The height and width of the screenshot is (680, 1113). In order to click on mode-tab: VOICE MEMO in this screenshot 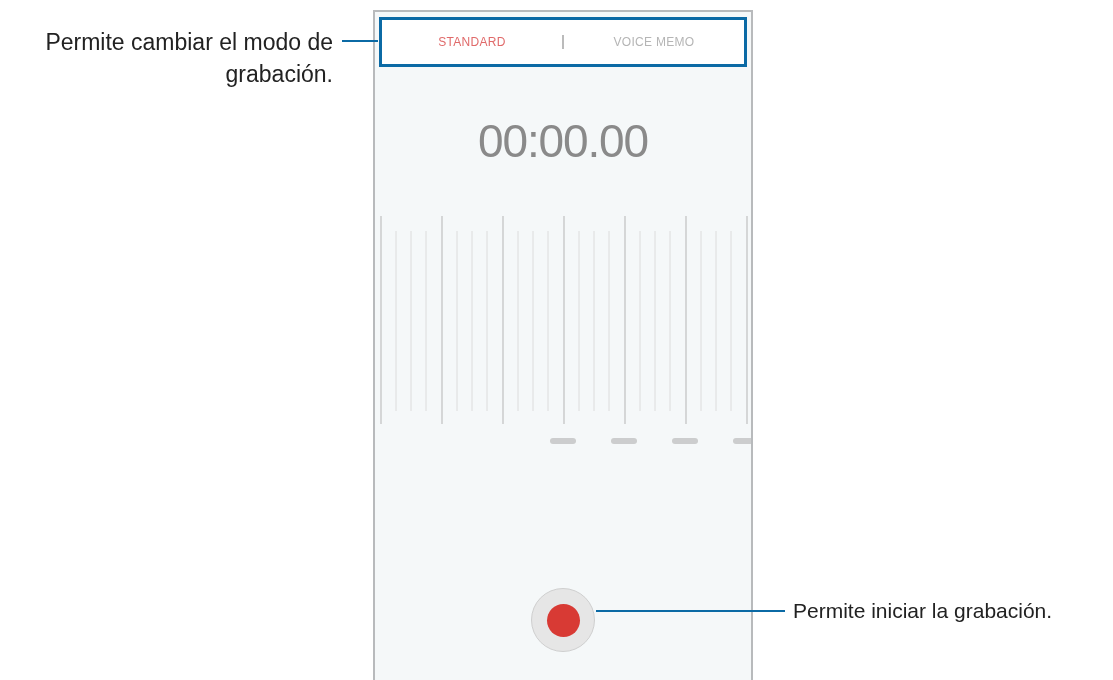, I will do `click(654, 42)`.